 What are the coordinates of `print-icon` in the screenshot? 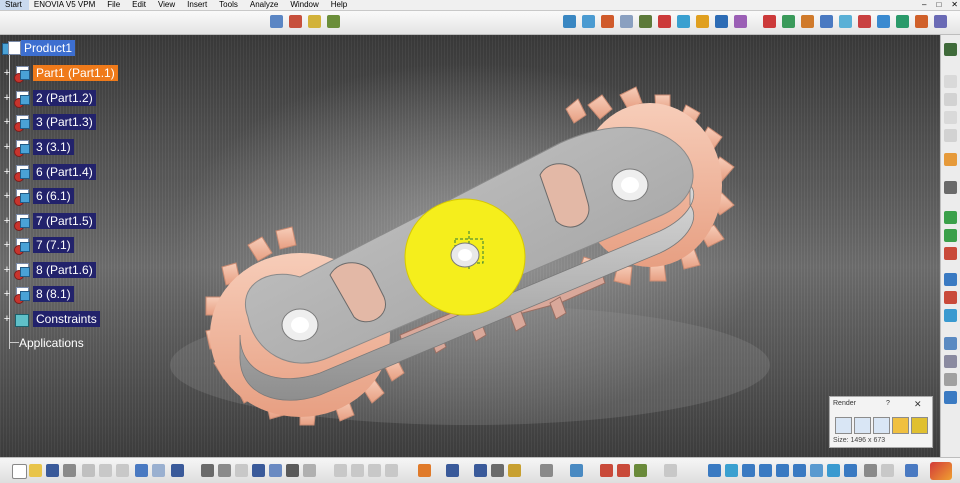 It's located at (69, 470).